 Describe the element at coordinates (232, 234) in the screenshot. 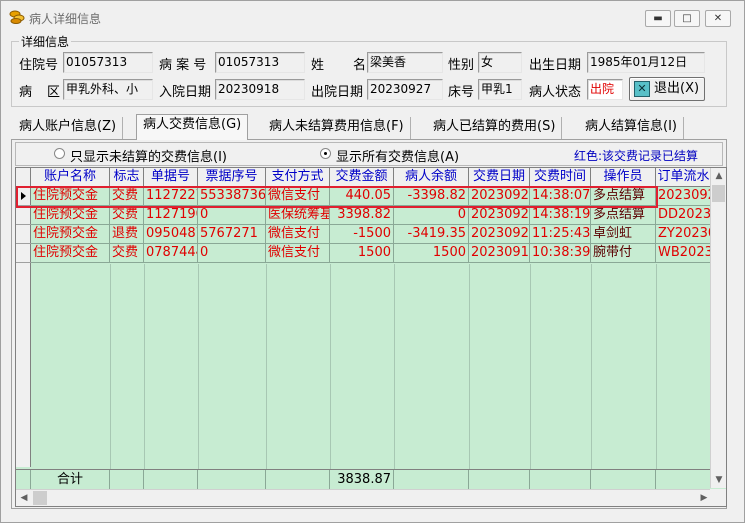

I see `cell-ticket-seq: 5767271` at that location.